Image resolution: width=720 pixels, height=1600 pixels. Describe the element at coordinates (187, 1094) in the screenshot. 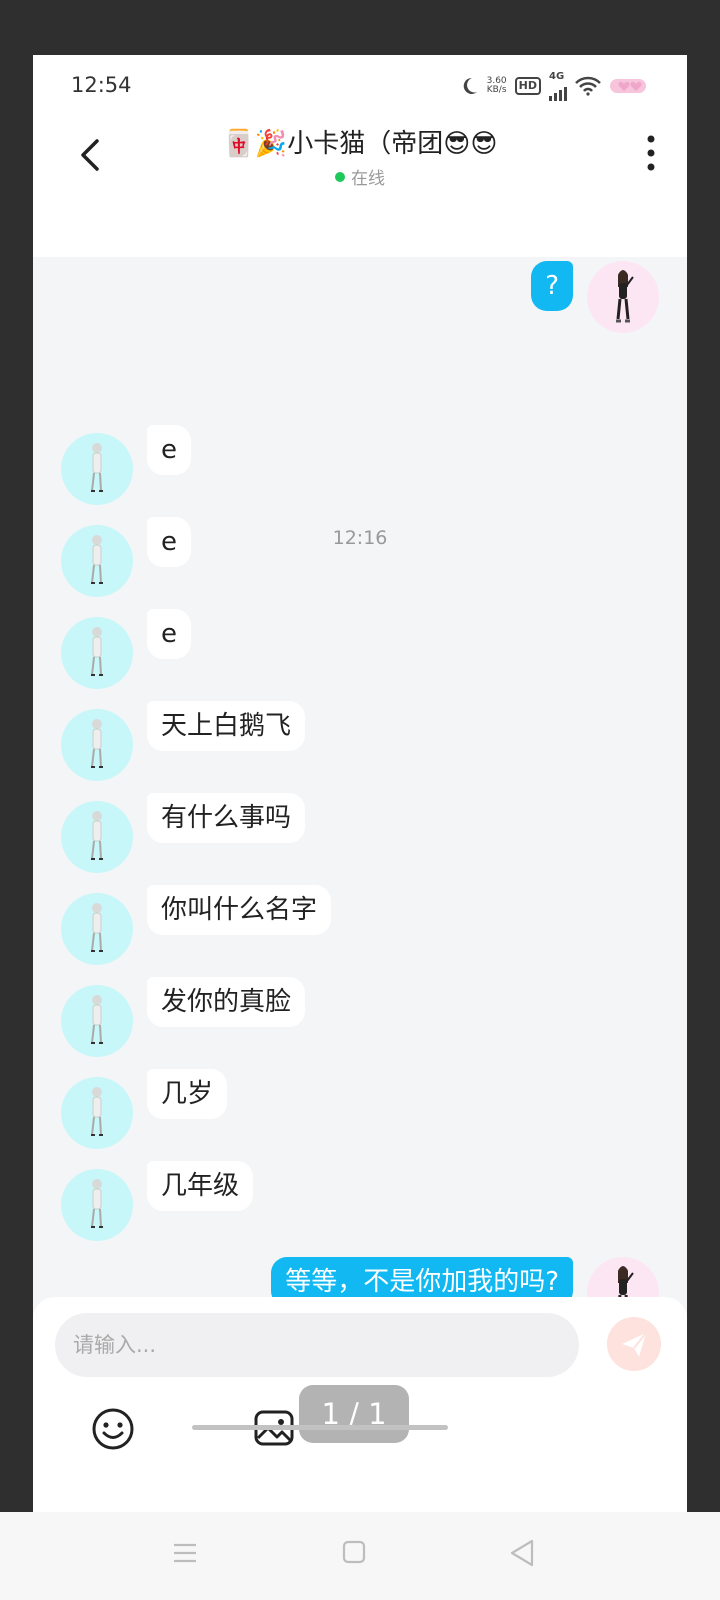

I see `contact-message-bubble: 几岁` at that location.